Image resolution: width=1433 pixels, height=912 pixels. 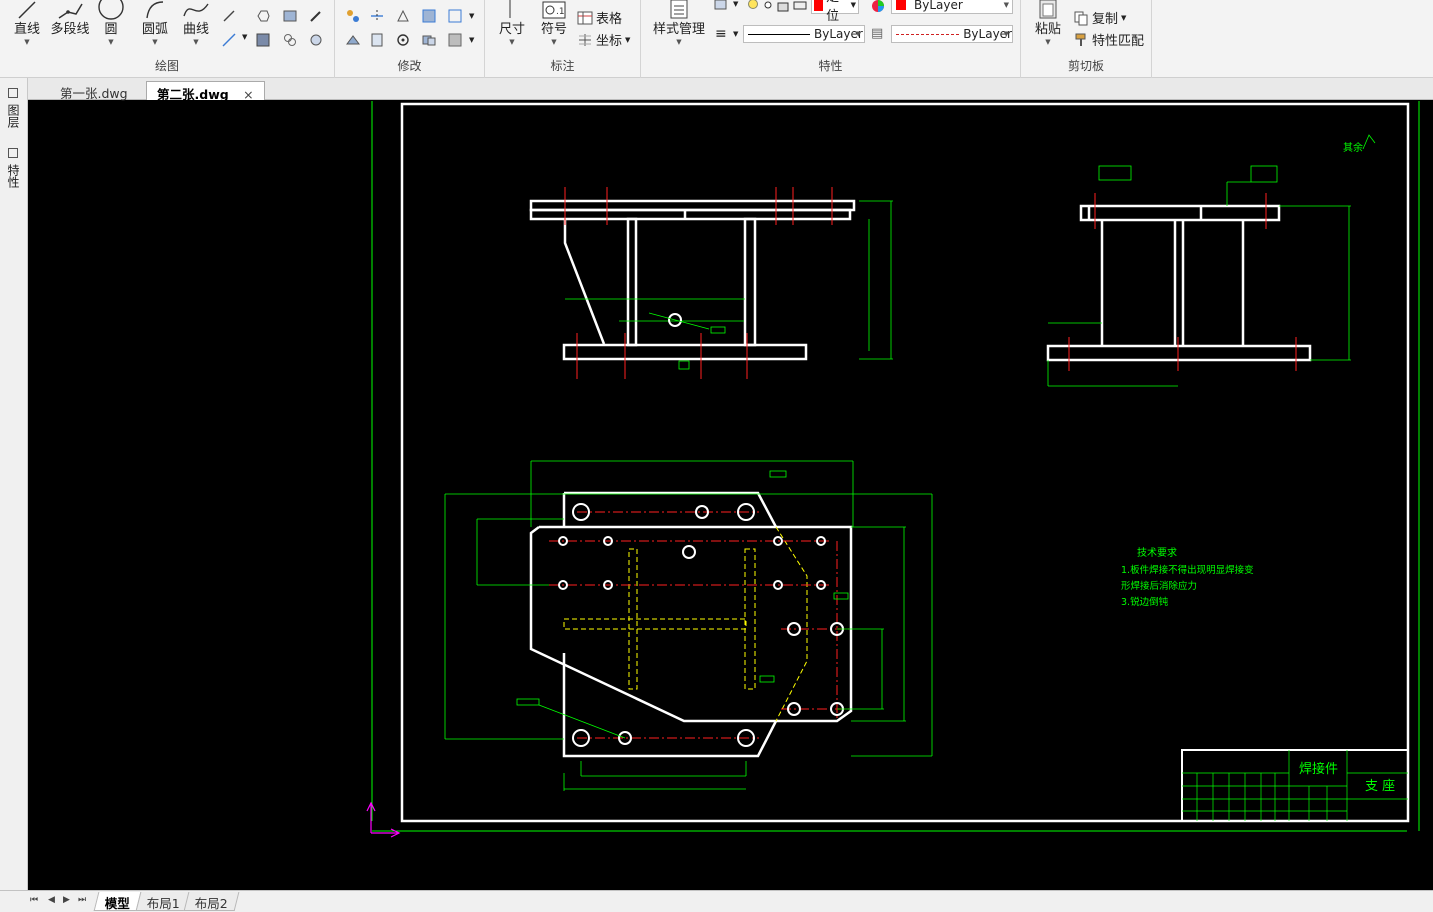 I want to click on clipboard-panel: 粘贴 ▼ 复制 ▼ 特性匹配 剪切板, so click(x=1086, y=39).